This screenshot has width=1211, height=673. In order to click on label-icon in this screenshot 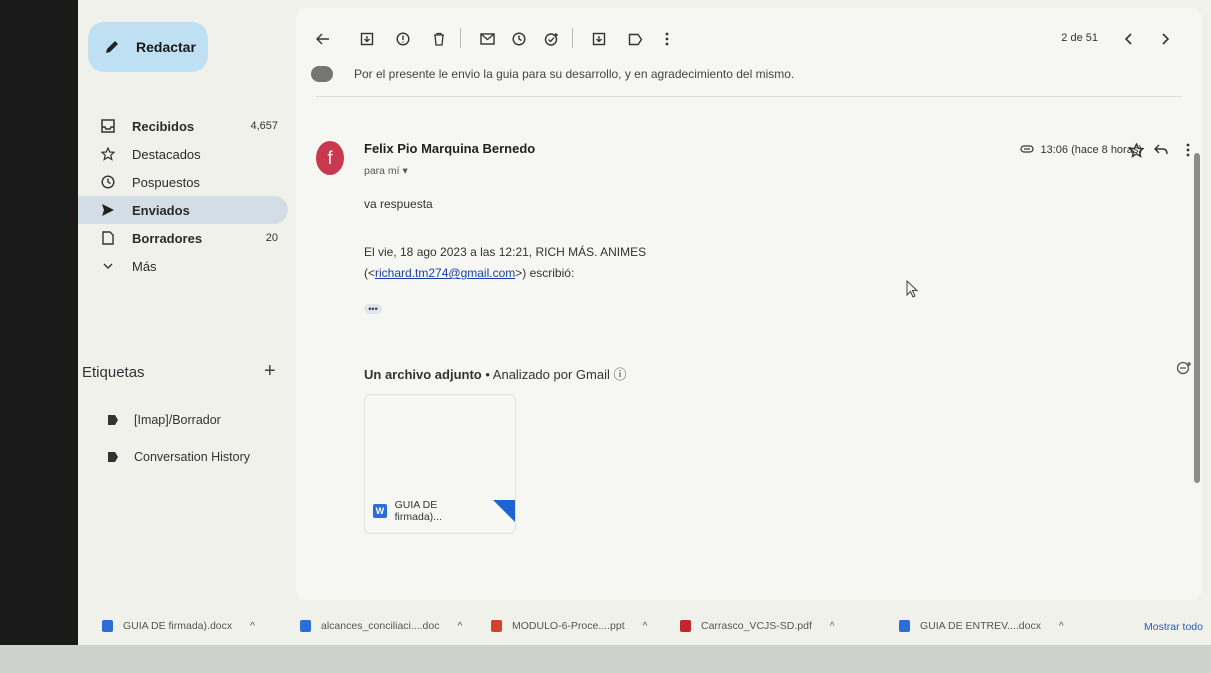, I will do `click(635, 39)`.